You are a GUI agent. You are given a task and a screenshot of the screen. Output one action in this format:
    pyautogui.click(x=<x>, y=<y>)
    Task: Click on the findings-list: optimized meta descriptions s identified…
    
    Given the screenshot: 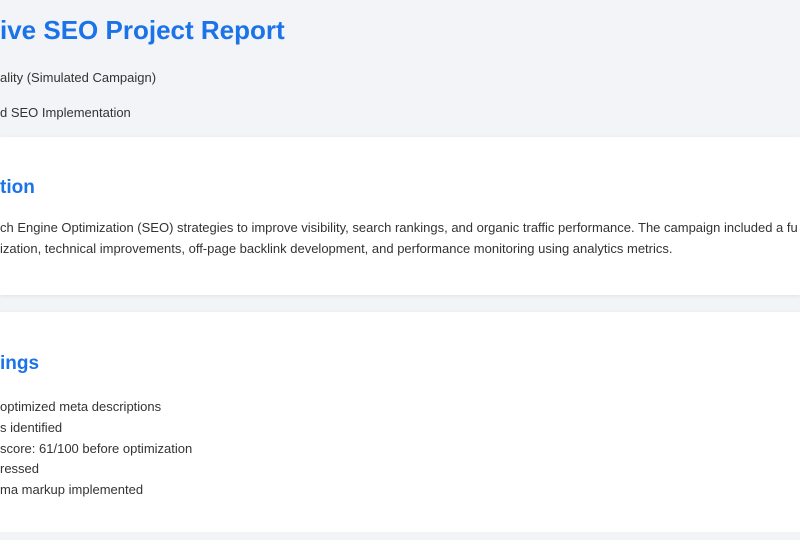 What is the action you would take?
    pyautogui.click(x=96, y=449)
    